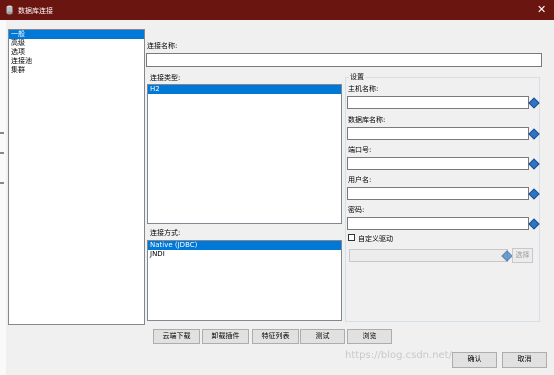 This screenshot has height=375, width=554. What do you see at coordinates (165, 78) in the screenshot?
I see `connection-type-label: 连接类型:` at bounding box center [165, 78].